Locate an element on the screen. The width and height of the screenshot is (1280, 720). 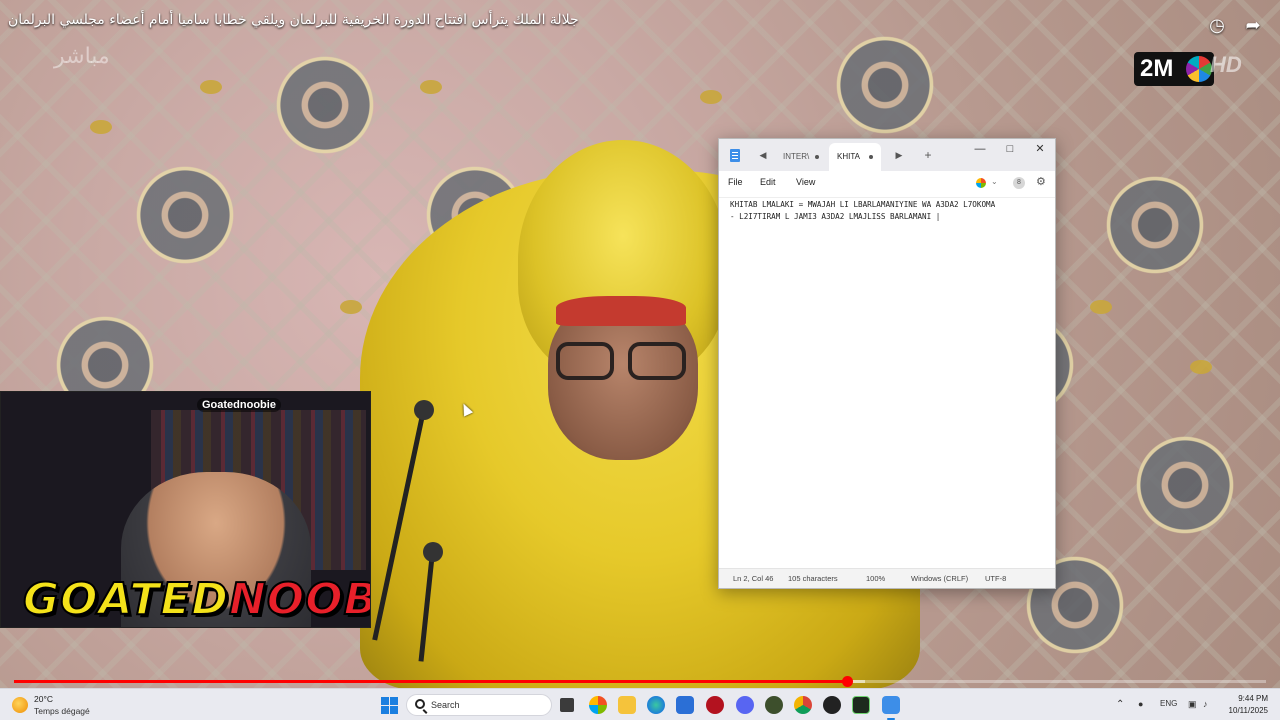
zoom-level: 100% is located at coordinates (876, 578).